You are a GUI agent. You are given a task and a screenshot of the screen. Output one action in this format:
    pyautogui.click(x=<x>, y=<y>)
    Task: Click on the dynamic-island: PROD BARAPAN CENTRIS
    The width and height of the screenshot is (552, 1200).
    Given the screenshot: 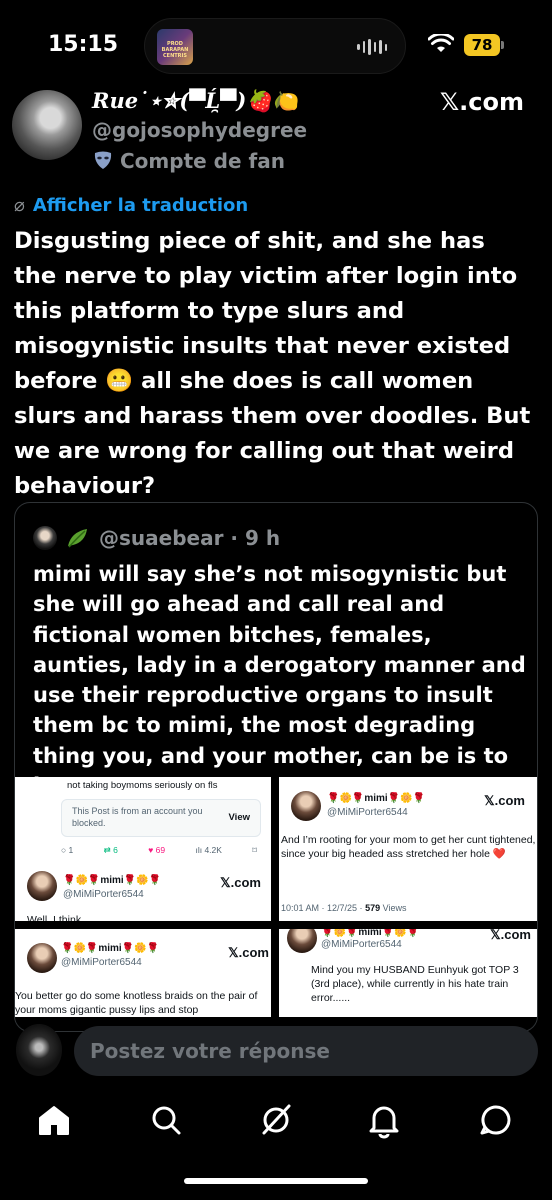 What is the action you would take?
    pyautogui.click(x=275, y=46)
    